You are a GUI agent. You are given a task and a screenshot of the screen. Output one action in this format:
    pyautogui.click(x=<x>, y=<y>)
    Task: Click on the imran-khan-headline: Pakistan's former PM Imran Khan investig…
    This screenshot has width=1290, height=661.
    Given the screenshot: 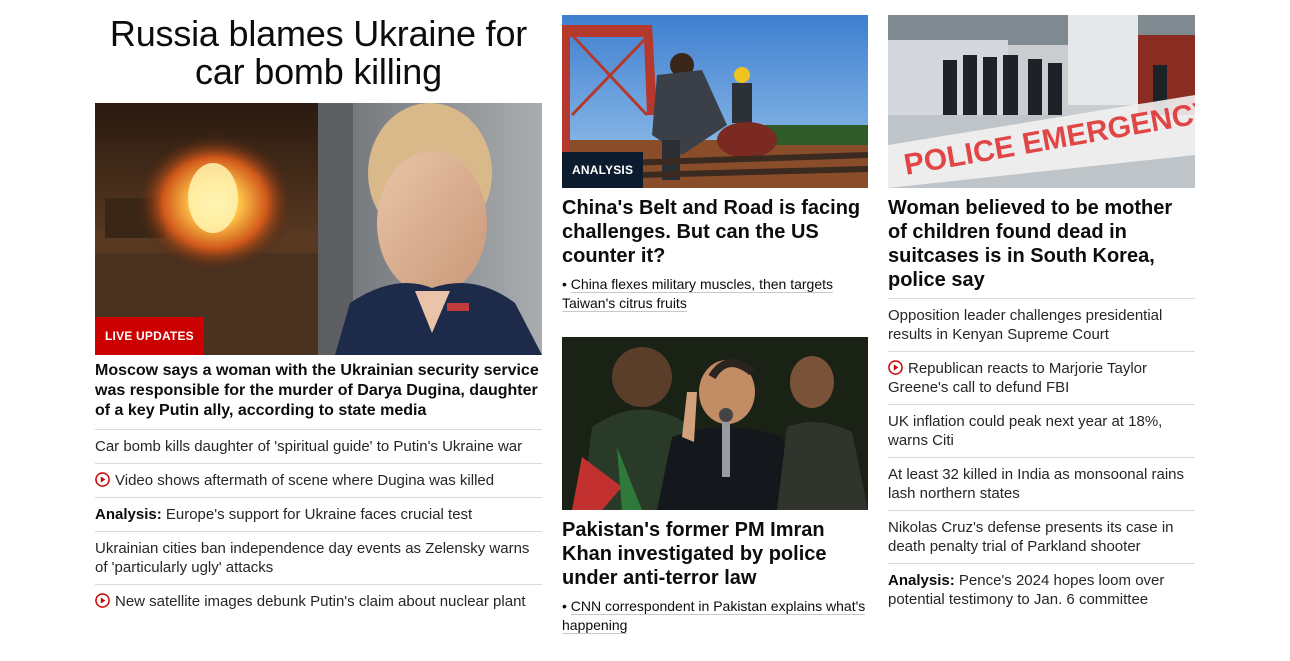 What is the action you would take?
    pyautogui.click(x=715, y=554)
    